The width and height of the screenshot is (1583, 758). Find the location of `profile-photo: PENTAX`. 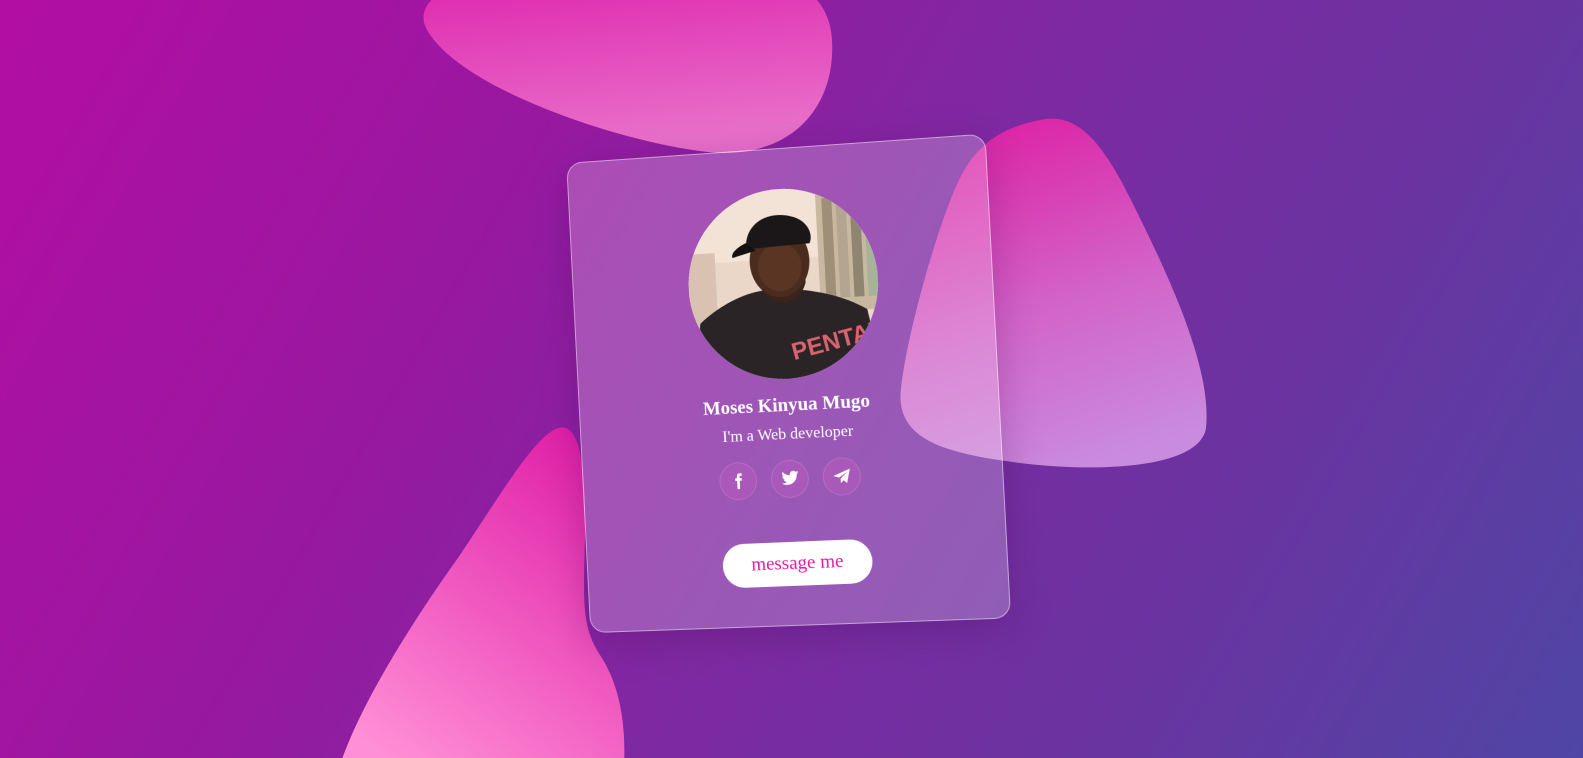

profile-photo: PENTAX is located at coordinates (783, 283).